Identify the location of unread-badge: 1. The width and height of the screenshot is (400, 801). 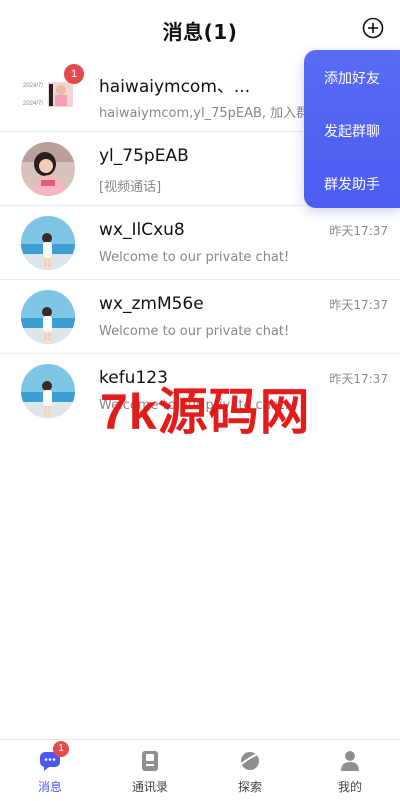
(74, 74).